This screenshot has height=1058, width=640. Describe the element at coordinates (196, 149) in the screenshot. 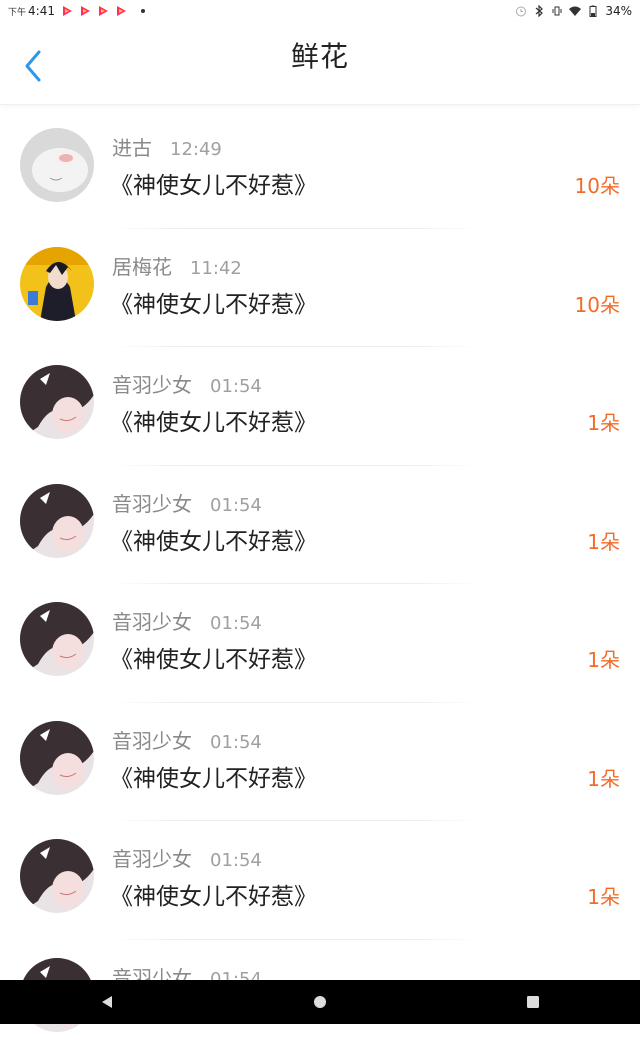

I see `sent-time: 12:49` at that location.